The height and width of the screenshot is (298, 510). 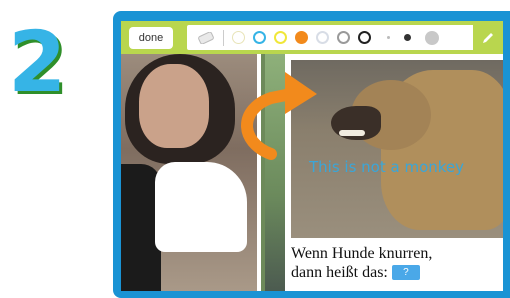 I want to click on brush-size-medium, so click(x=407, y=37).